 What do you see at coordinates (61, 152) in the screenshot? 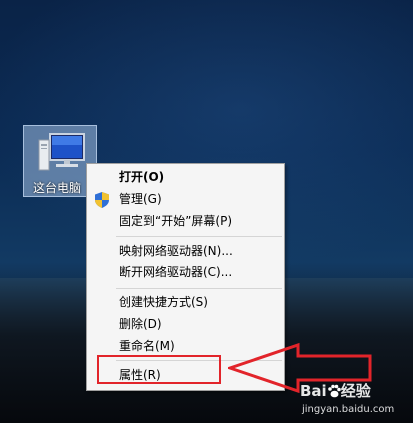
I see `computer-icon` at bounding box center [61, 152].